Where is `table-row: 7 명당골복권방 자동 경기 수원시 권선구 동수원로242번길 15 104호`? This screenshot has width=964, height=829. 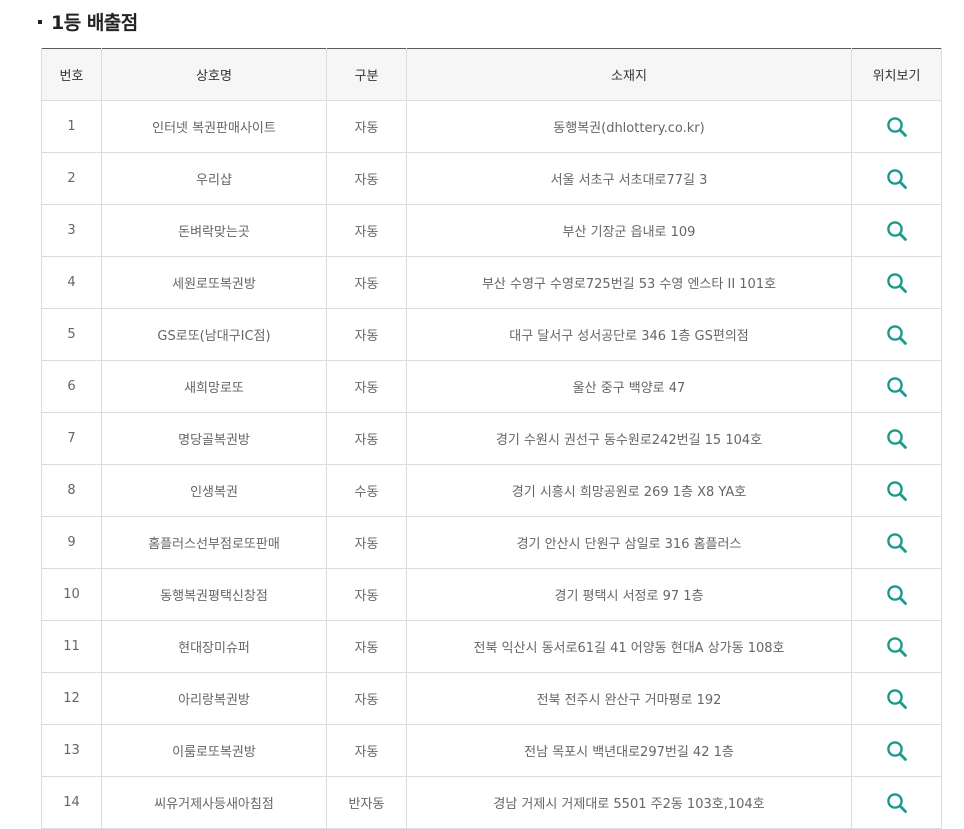 table-row: 7 명당골복권방 자동 경기 수원시 권선구 동수원로242번길 15 104호 is located at coordinates (491, 438).